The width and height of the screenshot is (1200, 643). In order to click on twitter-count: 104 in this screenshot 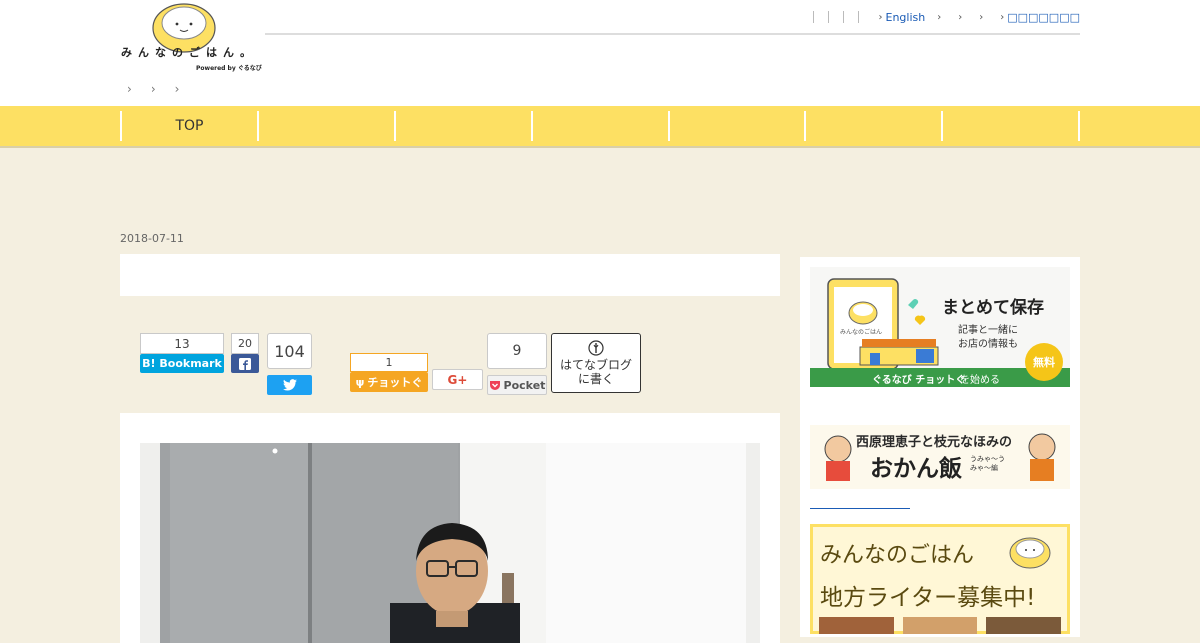, I will do `click(289, 351)`.